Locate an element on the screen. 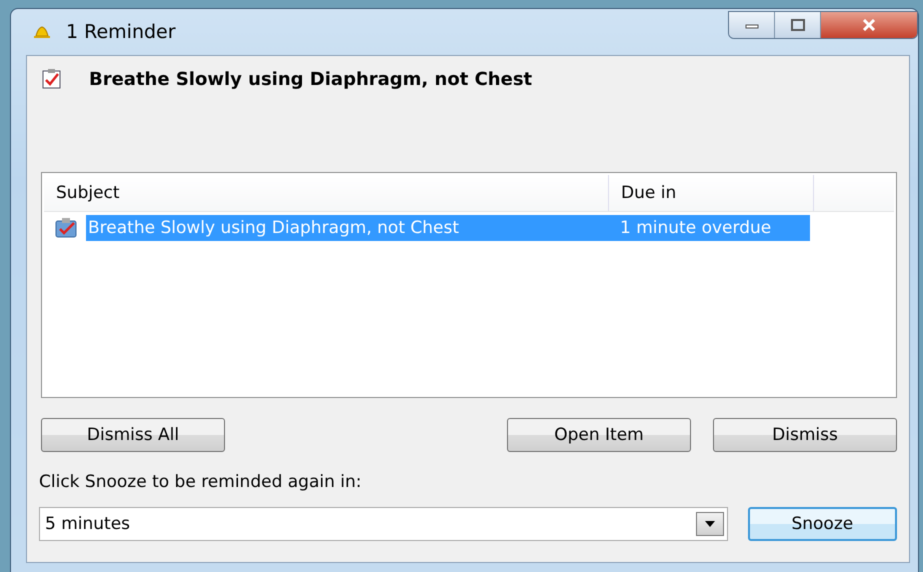 The width and height of the screenshot is (923, 572). dismiss-button: Dismiss is located at coordinates (805, 435).